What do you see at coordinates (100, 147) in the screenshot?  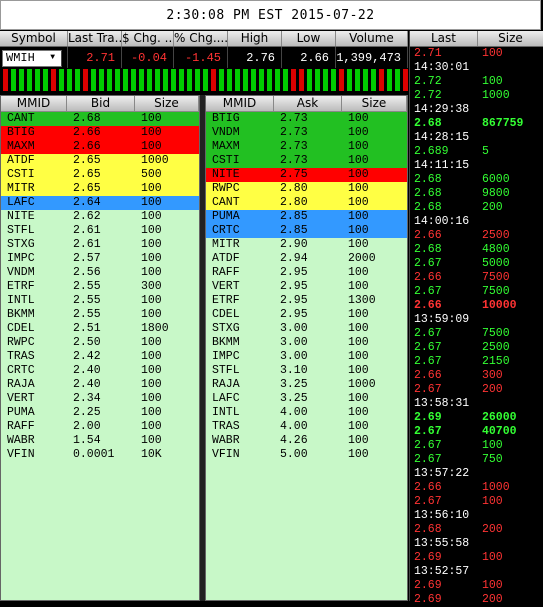 I see `bid-row: MAXM 2.66 100` at bounding box center [100, 147].